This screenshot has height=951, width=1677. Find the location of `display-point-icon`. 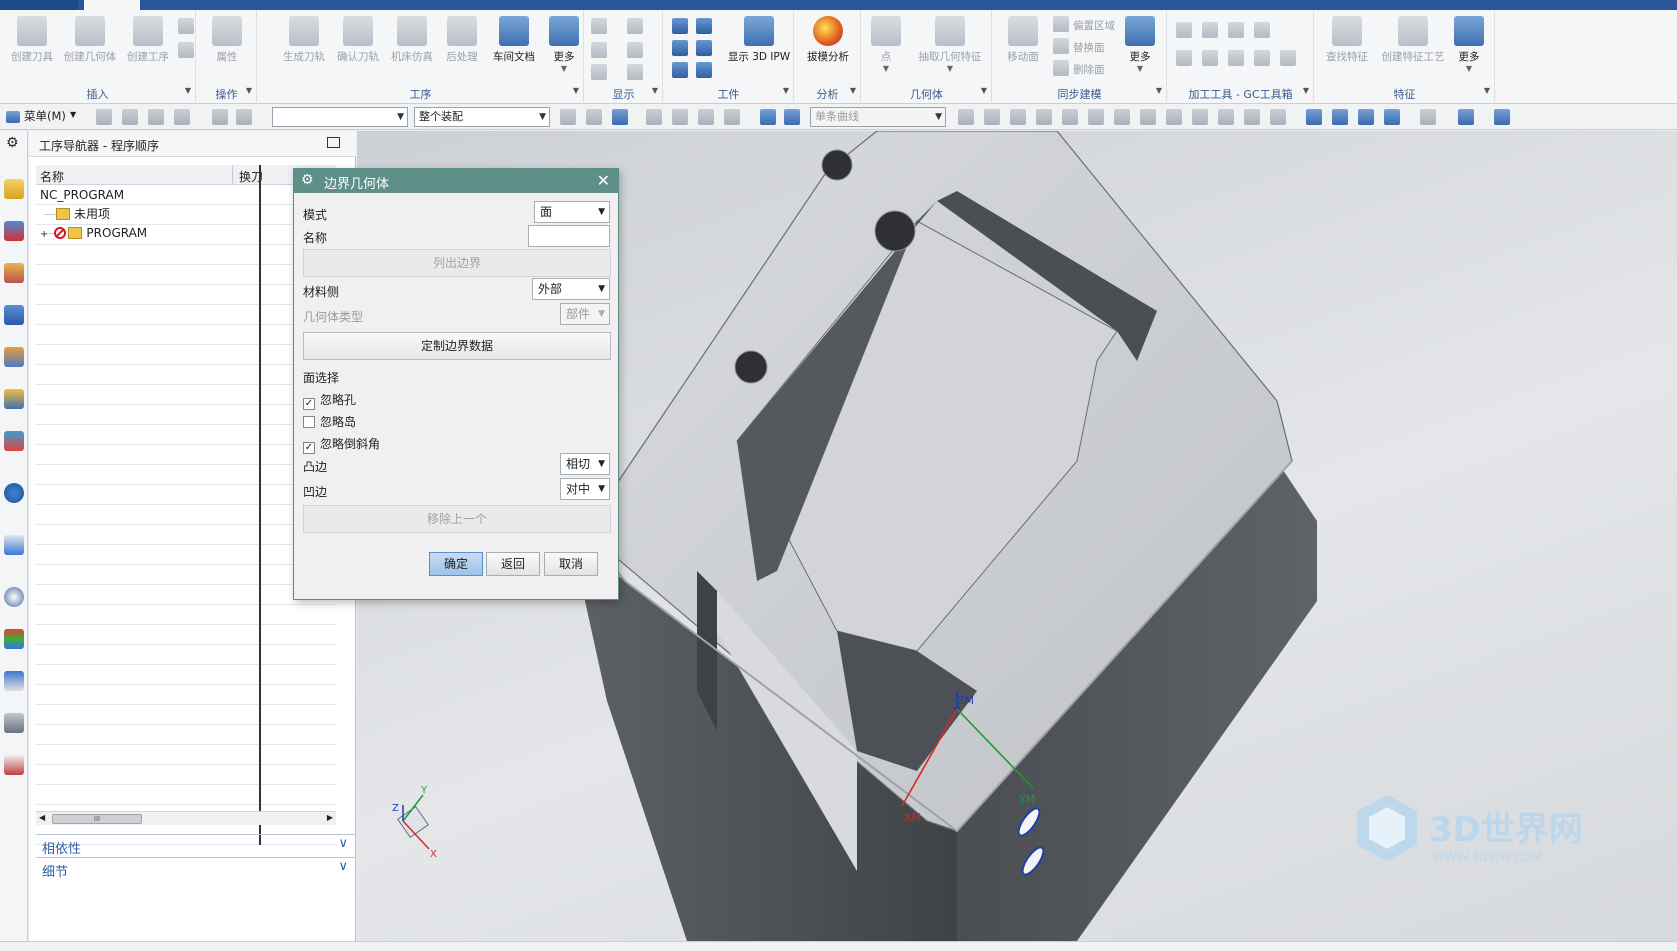

display-point-icon is located at coordinates (635, 50).